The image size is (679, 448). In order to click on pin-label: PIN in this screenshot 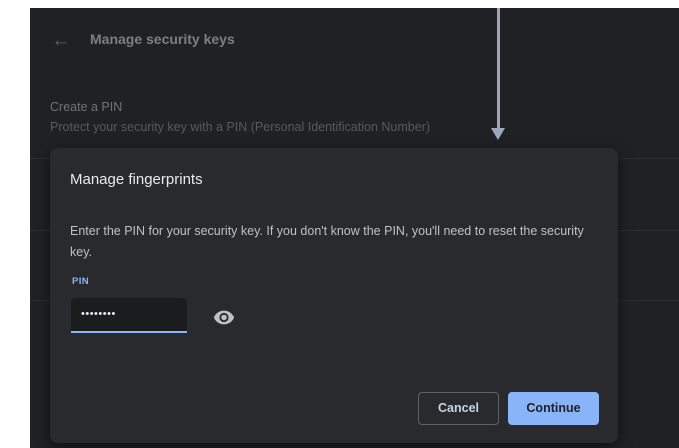, I will do `click(81, 281)`.